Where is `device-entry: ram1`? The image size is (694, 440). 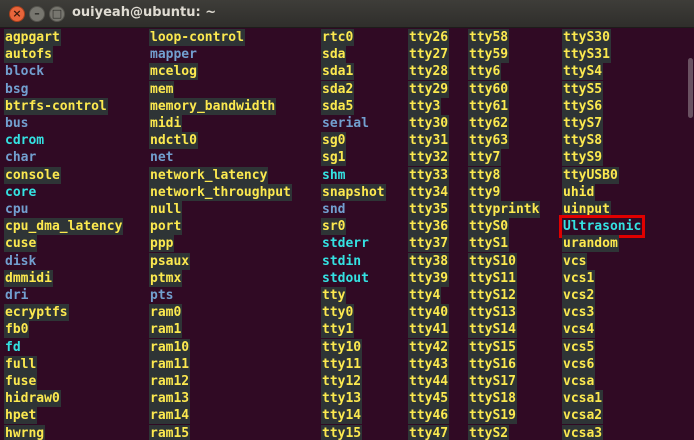
device-entry: ram1 is located at coordinates (166, 330).